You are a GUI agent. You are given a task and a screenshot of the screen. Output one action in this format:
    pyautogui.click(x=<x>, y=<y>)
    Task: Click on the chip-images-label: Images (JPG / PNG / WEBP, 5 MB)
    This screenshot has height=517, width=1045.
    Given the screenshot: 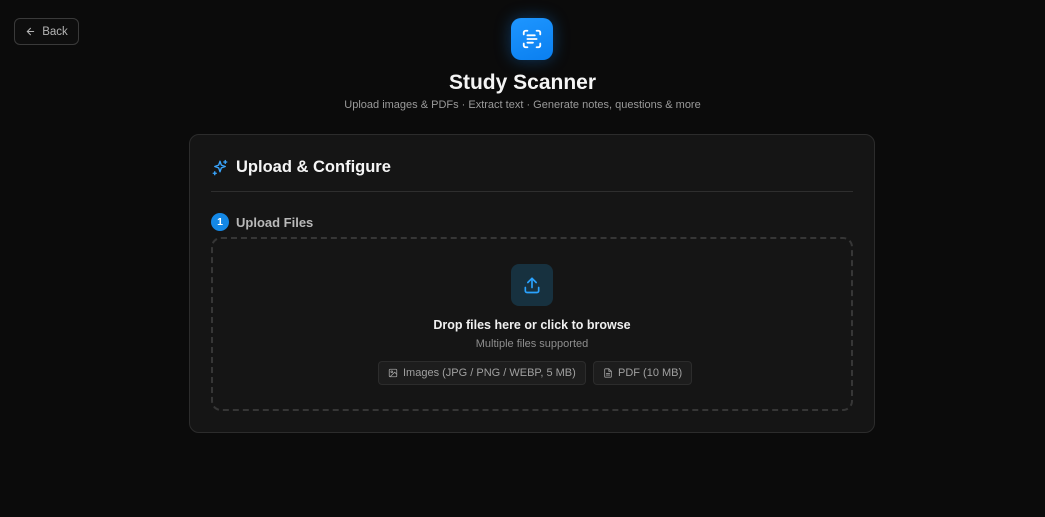 What is the action you would take?
    pyautogui.click(x=489, y=373)
    